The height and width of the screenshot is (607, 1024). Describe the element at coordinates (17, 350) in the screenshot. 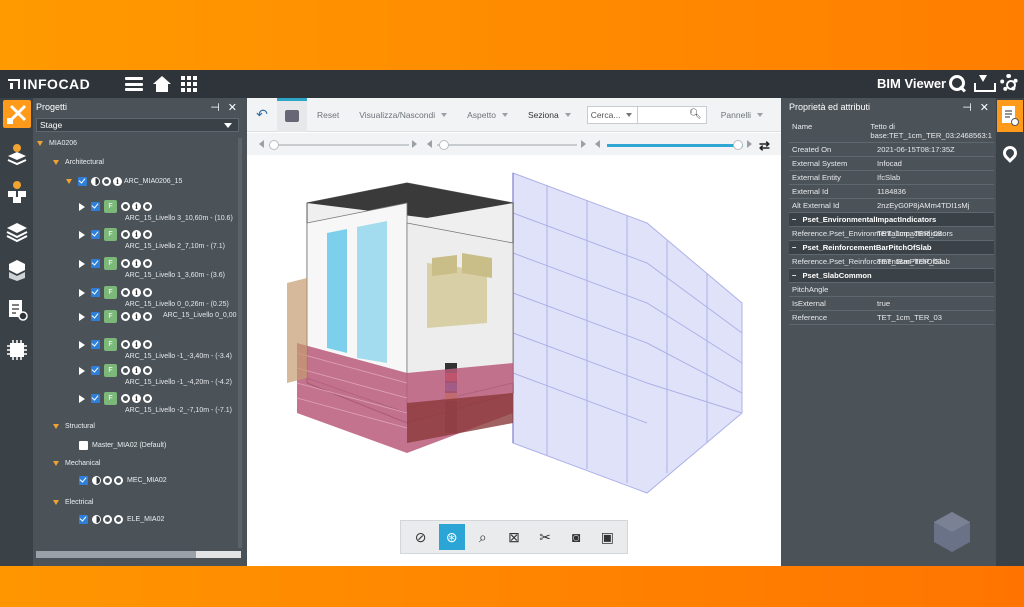

I see `chip-icon` at that location.